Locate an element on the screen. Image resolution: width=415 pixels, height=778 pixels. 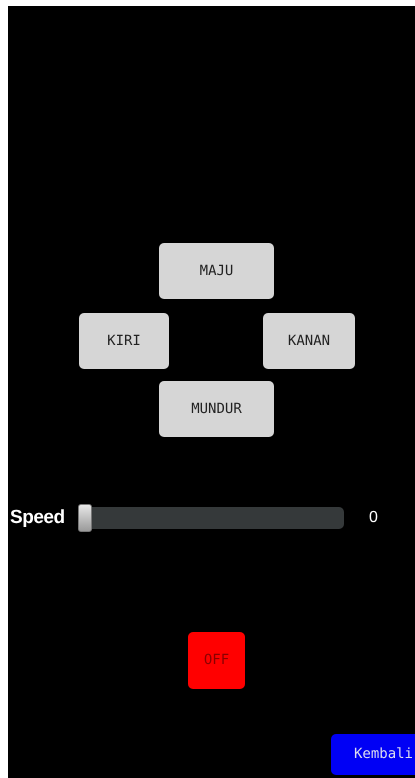
speed-slider is located at coordinates (211, 518).